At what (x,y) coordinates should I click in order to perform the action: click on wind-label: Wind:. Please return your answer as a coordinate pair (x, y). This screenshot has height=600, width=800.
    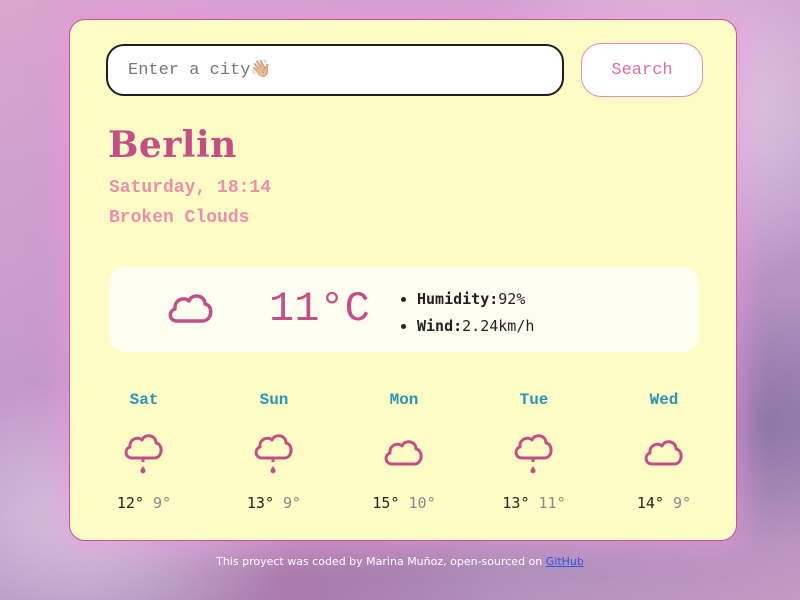
    Looking at the image, I should click on (440, 326).